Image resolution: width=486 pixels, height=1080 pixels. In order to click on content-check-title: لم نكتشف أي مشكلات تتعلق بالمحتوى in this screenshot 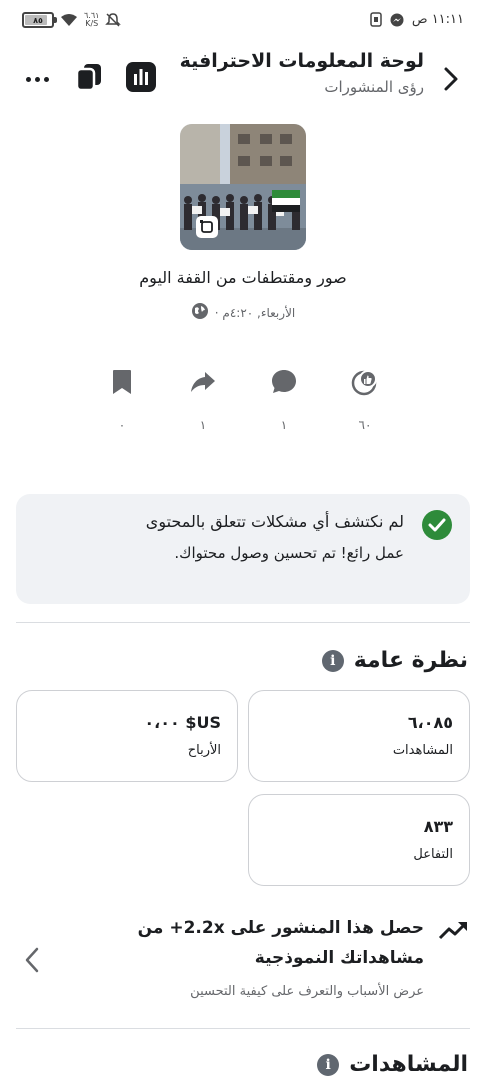, I will do `click(274, 521)`.